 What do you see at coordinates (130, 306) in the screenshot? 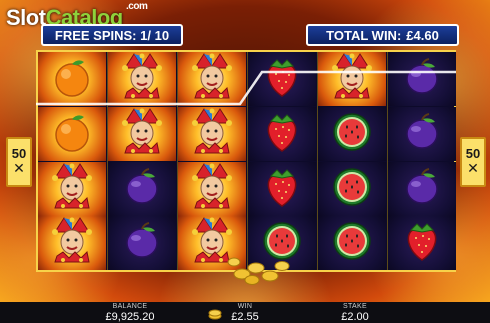
I see `balance-label: BALANCE` at bounding box center [130, 306].